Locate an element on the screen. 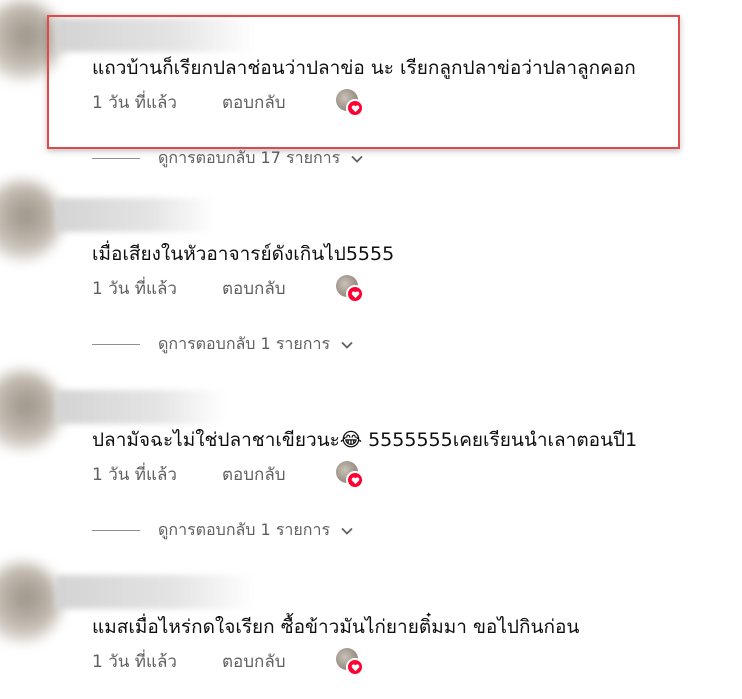 The height and width of the screenshot is (699, 742). comment-text: เมื่อเสียงในหัวอาจารย์ดังเกินไป5555 is located at coordinates (243, 254).